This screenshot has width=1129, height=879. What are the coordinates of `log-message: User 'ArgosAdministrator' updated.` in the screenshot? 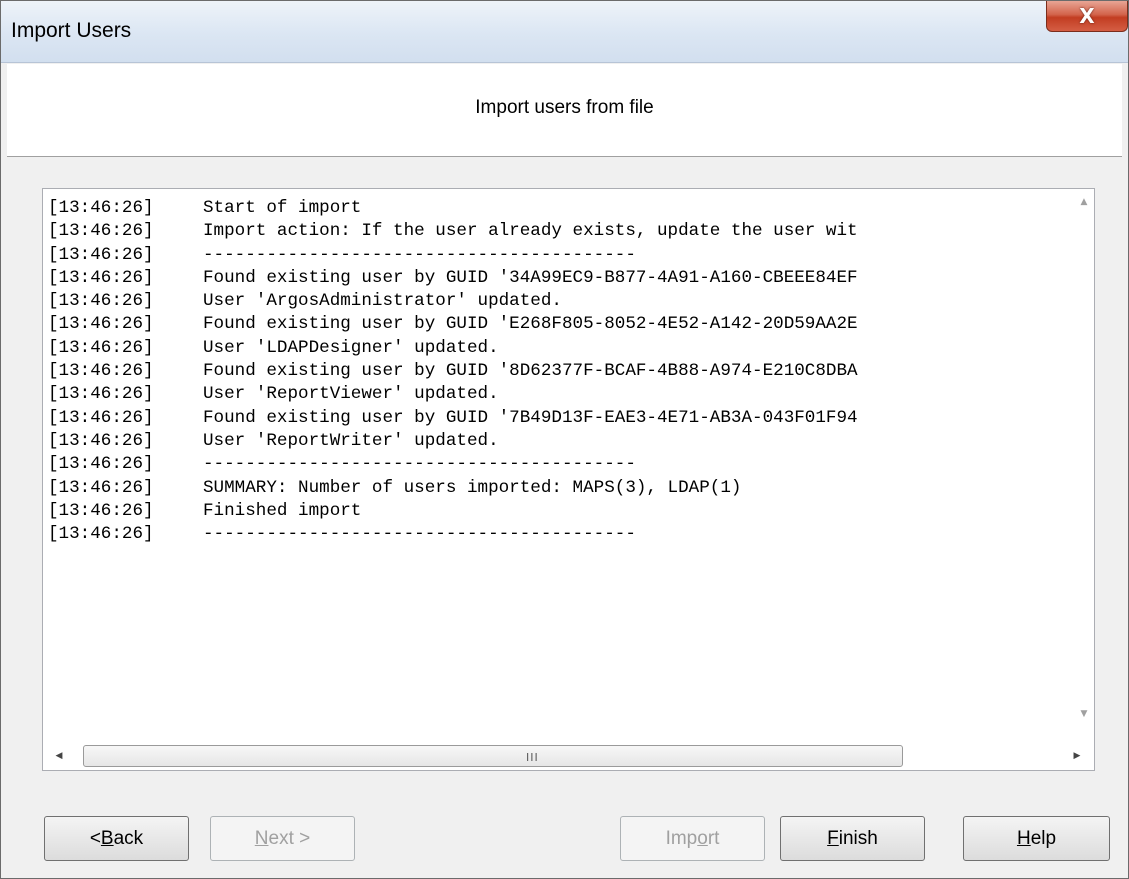 It's located at (382, 301).